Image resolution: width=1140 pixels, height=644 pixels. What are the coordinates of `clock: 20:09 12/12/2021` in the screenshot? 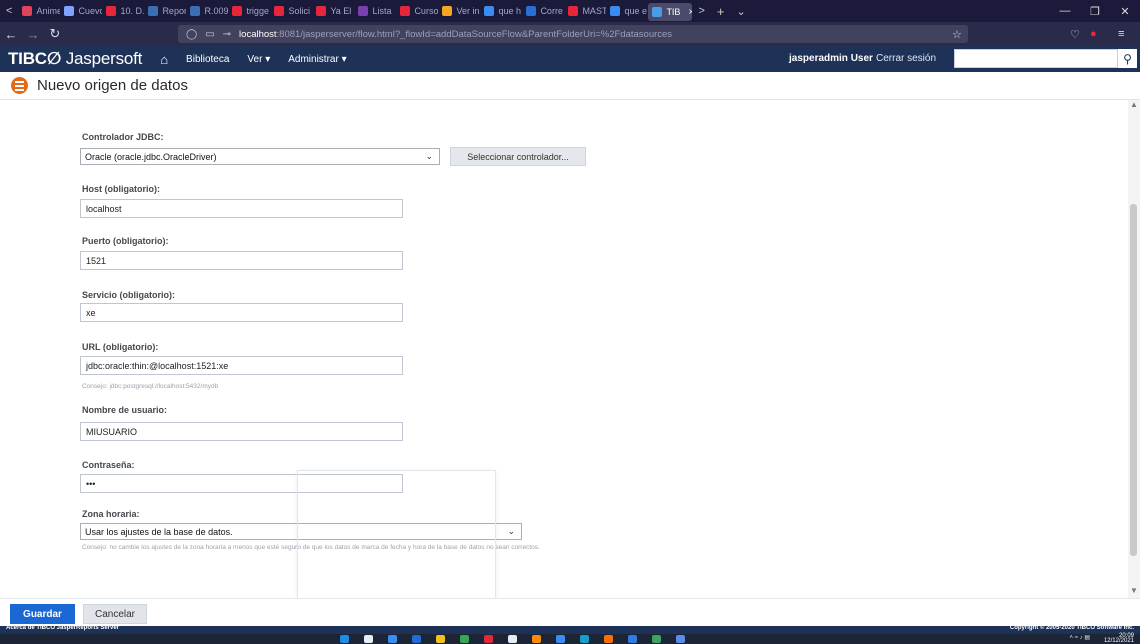 It's located at (1118, 638).